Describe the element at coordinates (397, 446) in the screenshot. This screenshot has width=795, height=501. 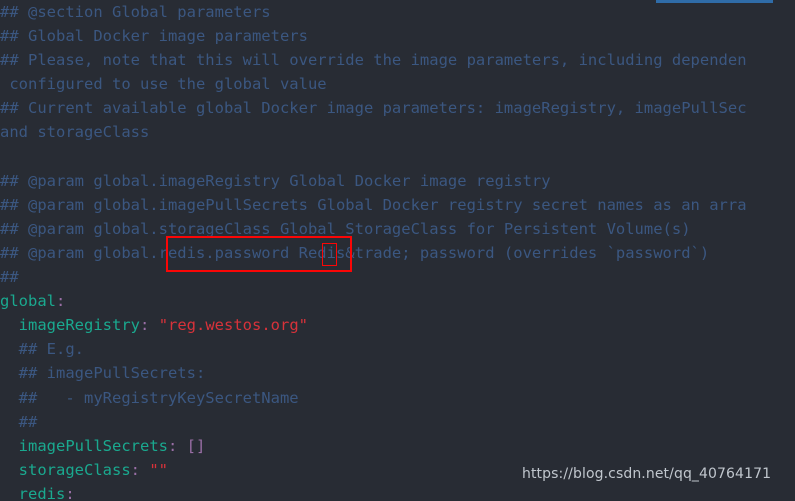
I see `code-line: imagePullSecrets: []` at that location.